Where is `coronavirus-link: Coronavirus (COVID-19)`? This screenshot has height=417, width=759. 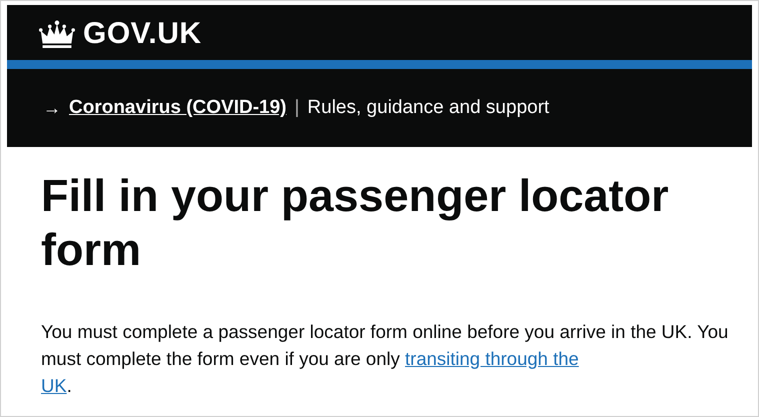 coronavirus-link: Coronavirus (COVID-19) is located at coordinates (177, 108).